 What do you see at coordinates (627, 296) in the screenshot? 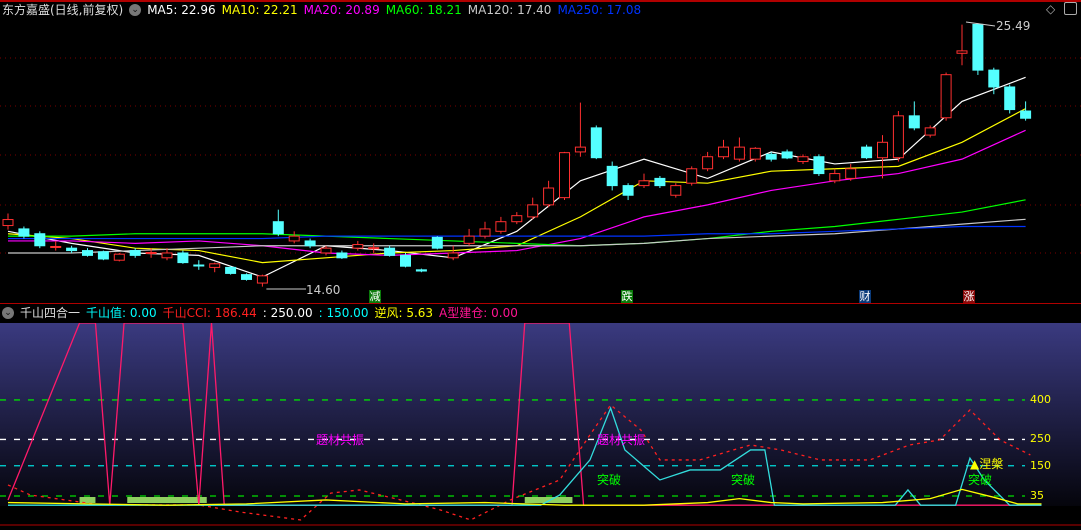
I see `marker-fall: 跌` at bounding box center [627, 296].